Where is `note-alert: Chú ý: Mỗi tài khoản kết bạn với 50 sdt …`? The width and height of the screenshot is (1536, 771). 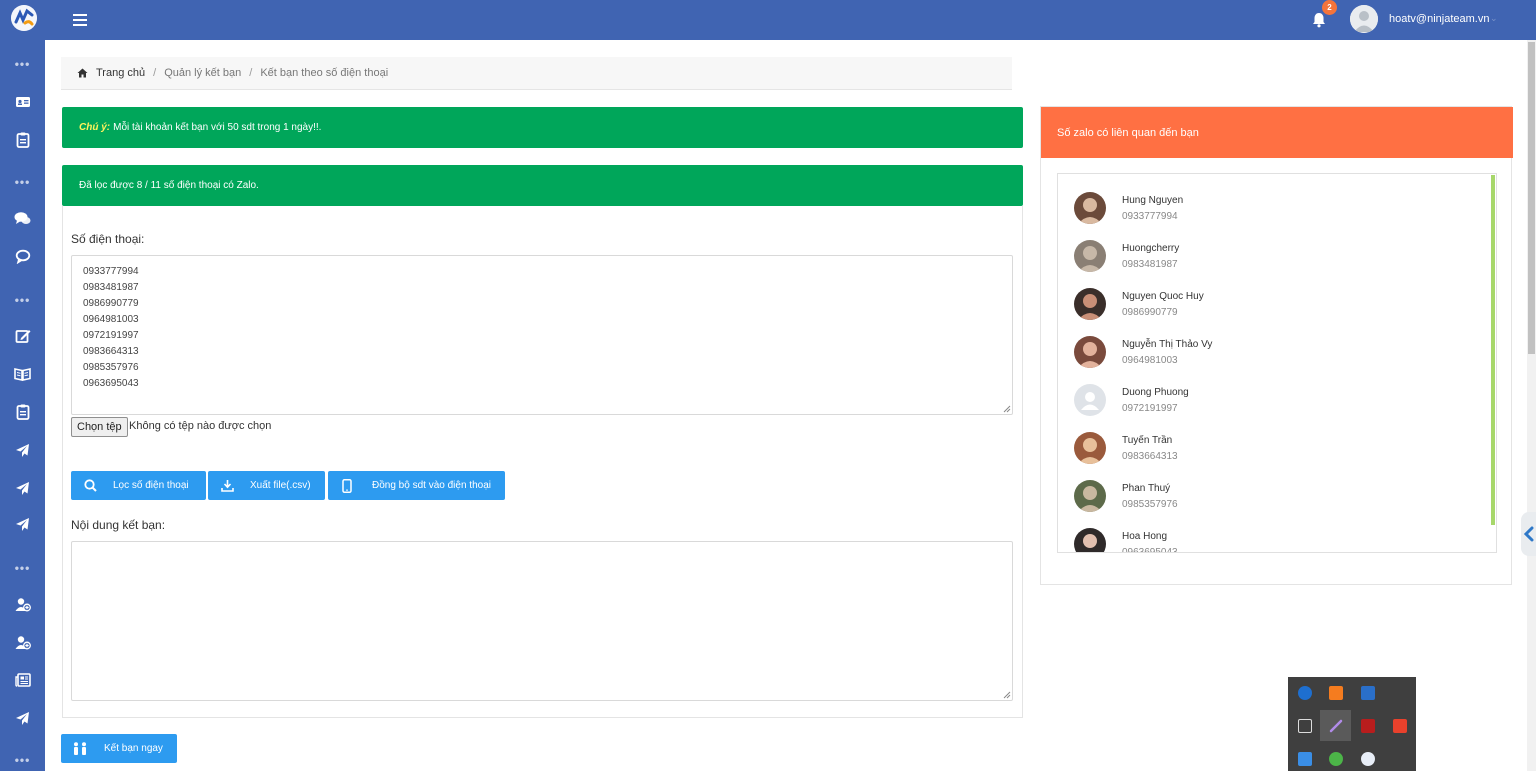
note-alert: Chú ý: Mỗi tài khoản kết bạn với 50 sdt … is located at coordinates (542, 127).